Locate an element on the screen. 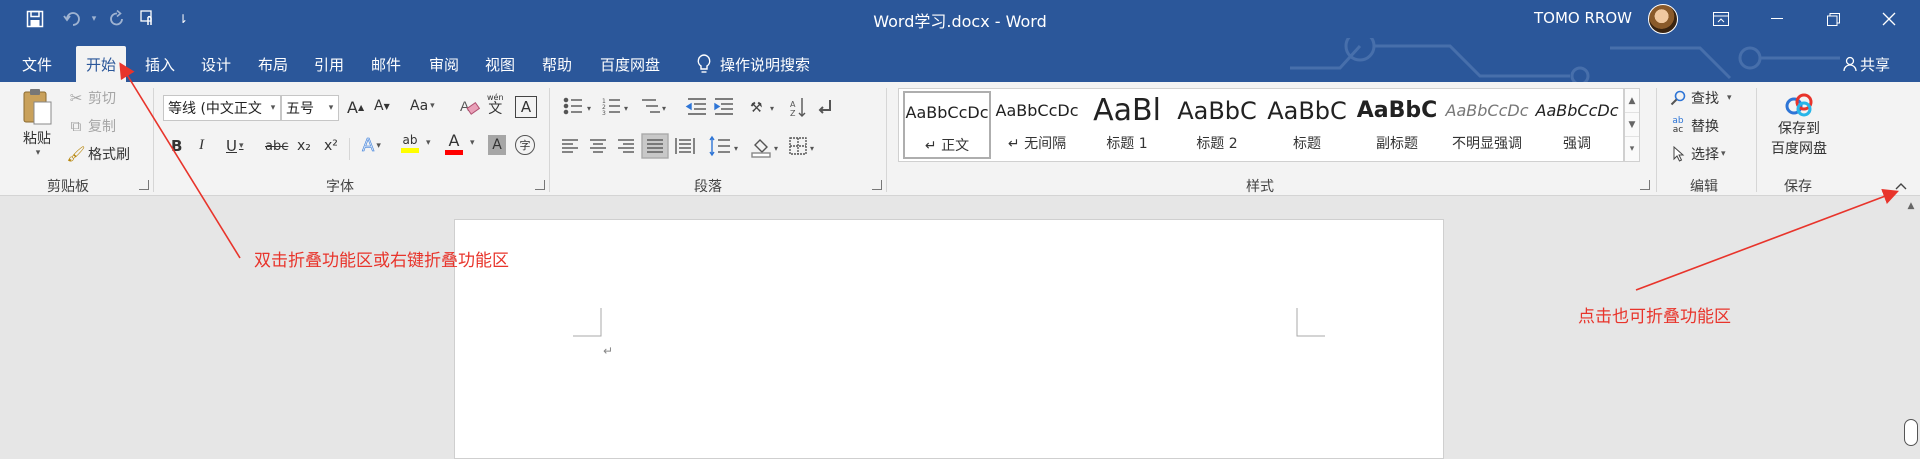 This screenshot has width=1920, height=459. save-to-baidu-button: 保存到 百度网盘 is located at coordinates (1799, 125).